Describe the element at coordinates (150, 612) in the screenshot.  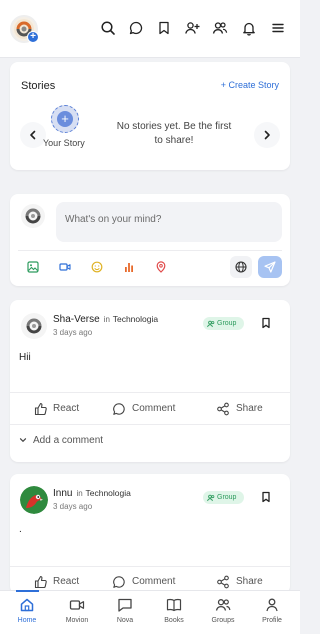
I see `bottom-nav: Home Movion Nova Books Groups Profile` at that location.